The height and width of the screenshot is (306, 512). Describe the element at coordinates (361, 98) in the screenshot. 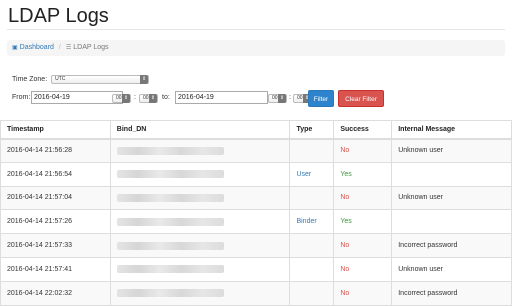

I see `clear-filter-button: Clear Filter` at that location.